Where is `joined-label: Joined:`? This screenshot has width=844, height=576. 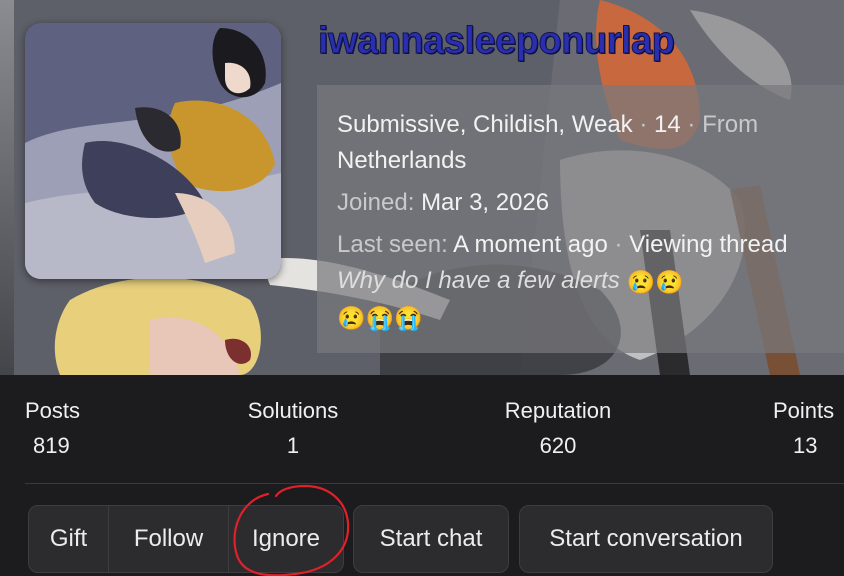
joined-label: Joined: is located at coordinates (376, 202).